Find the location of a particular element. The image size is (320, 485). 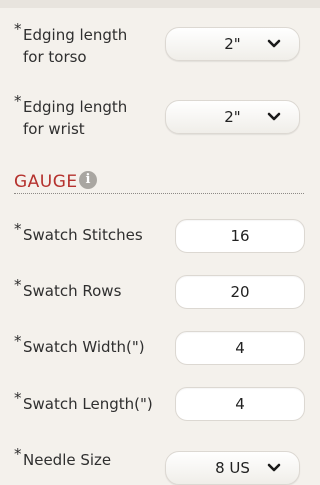

needle-size-label: * Needle Size is located at coordinates (63, 458).